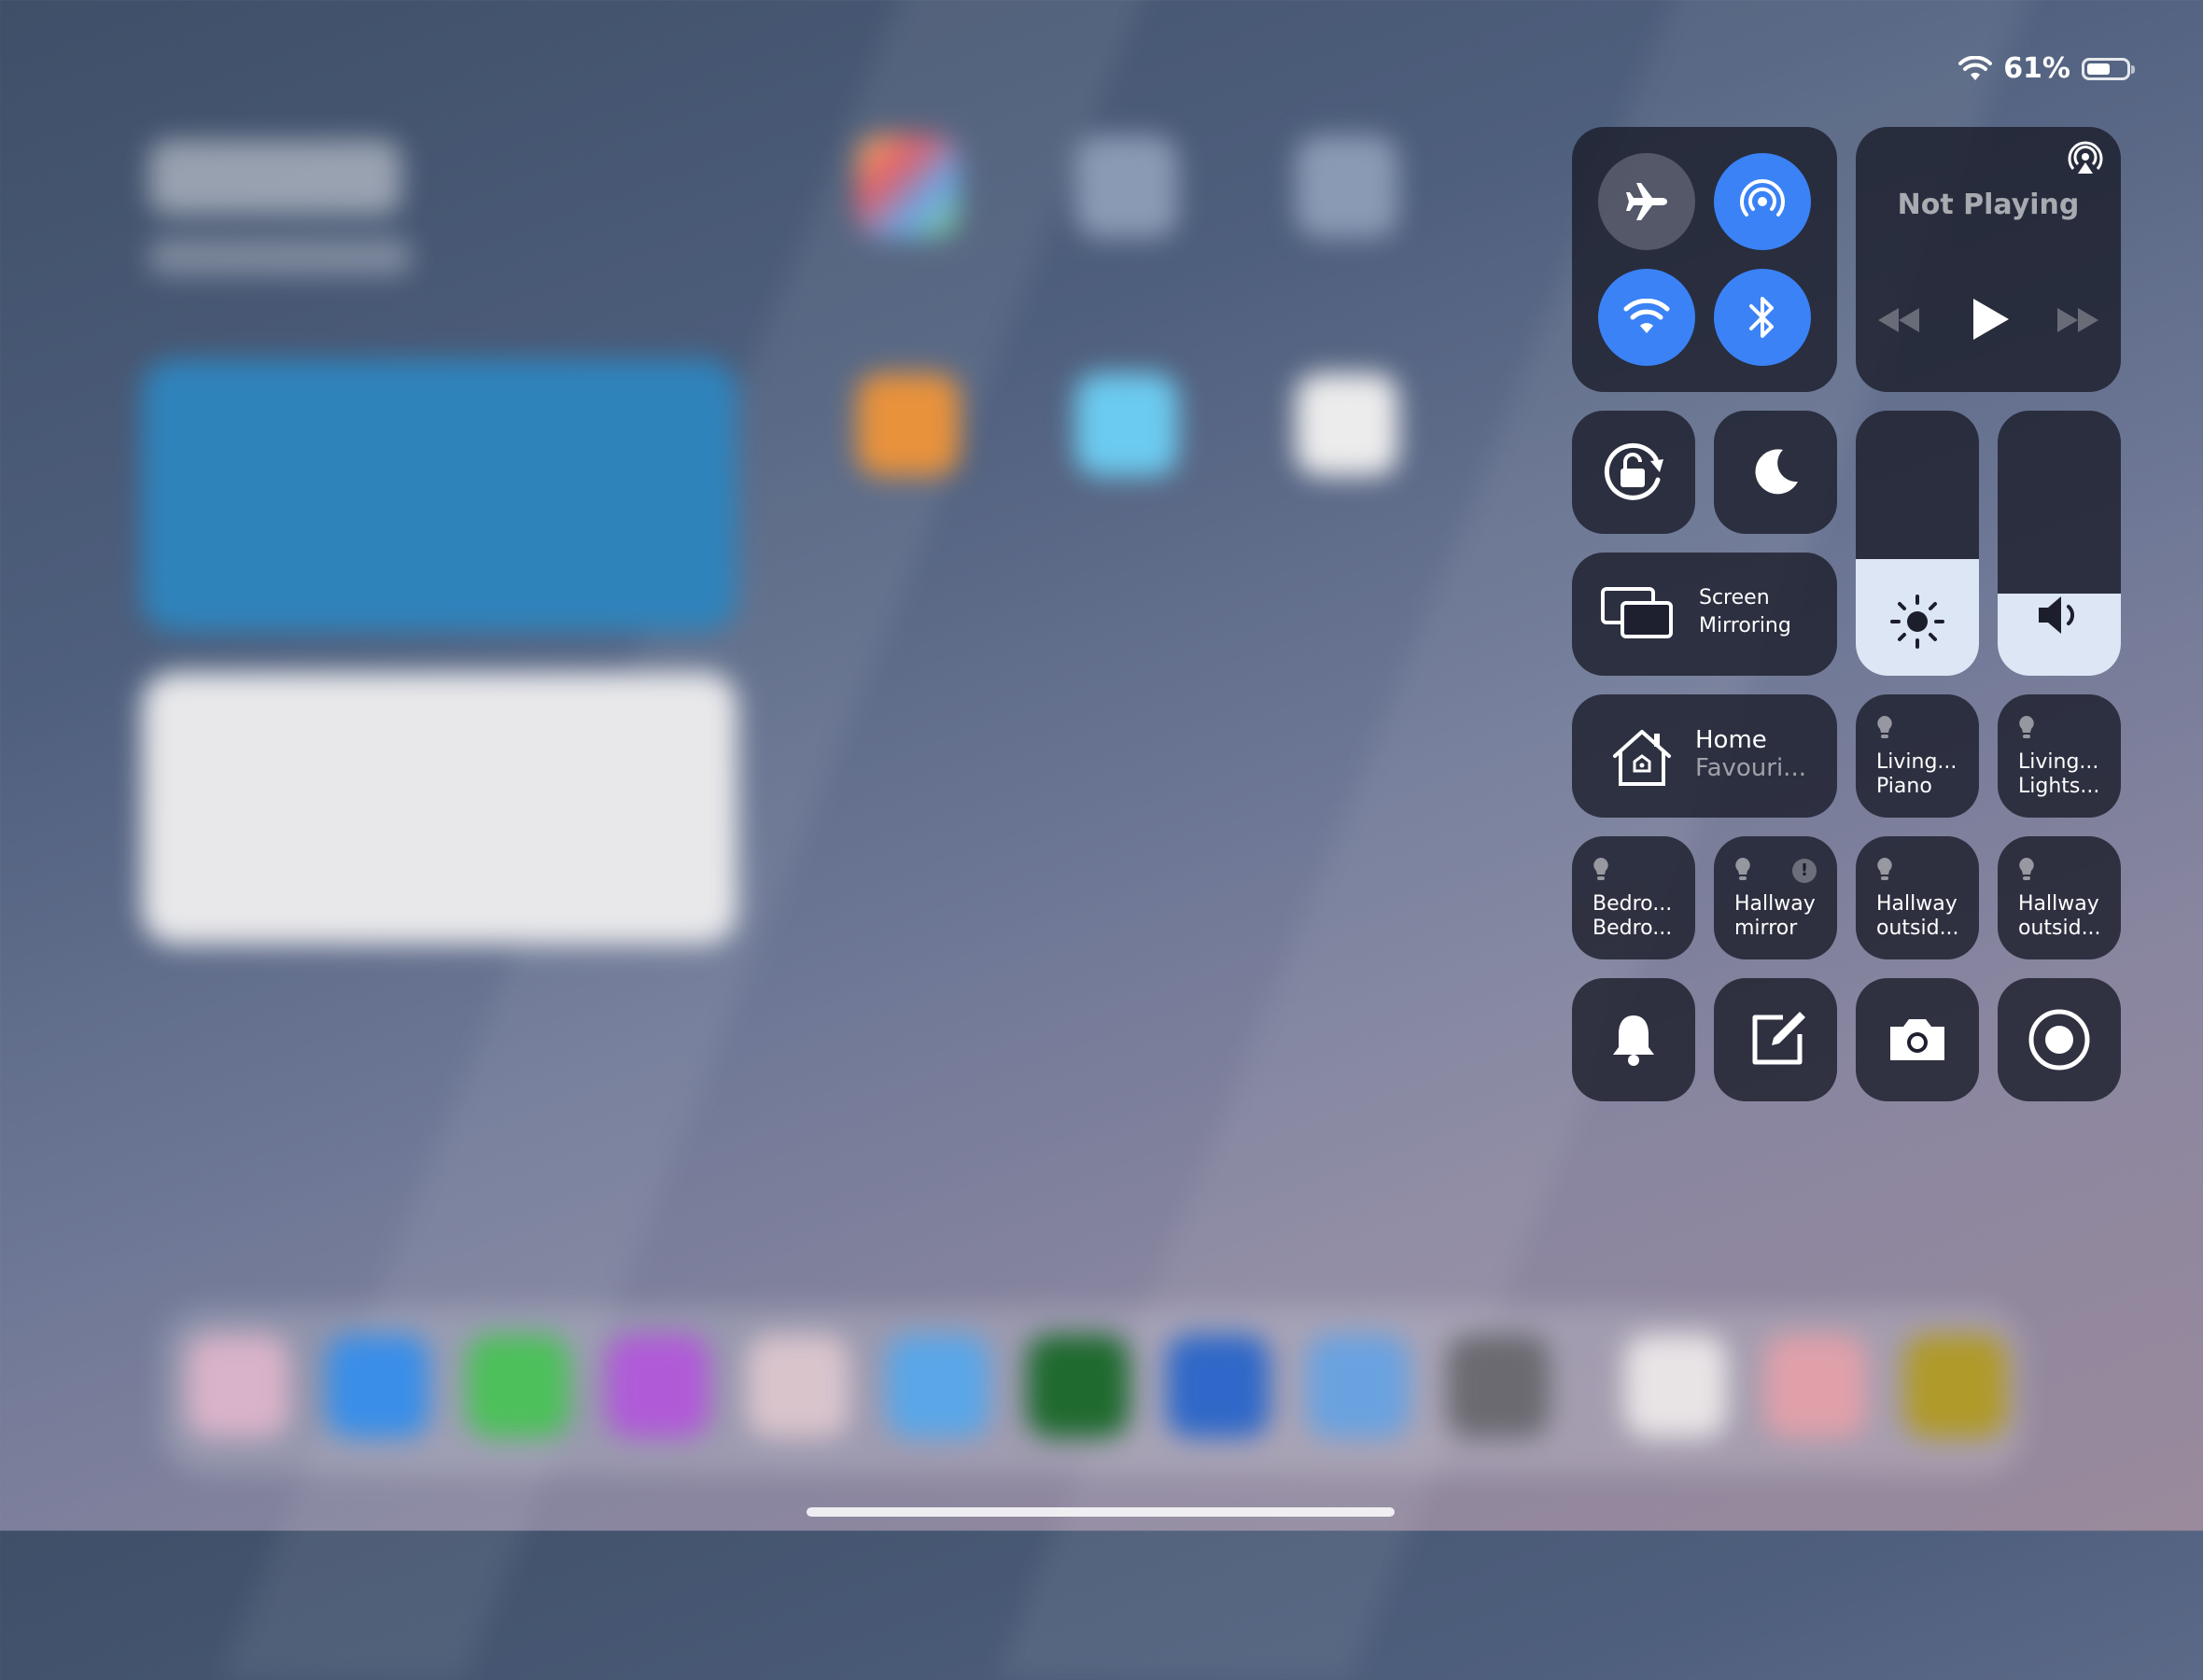 Image resolution: width=2203 pixels, height=1680 pixels. I want to click on record-icon, so click(2059, 1040).